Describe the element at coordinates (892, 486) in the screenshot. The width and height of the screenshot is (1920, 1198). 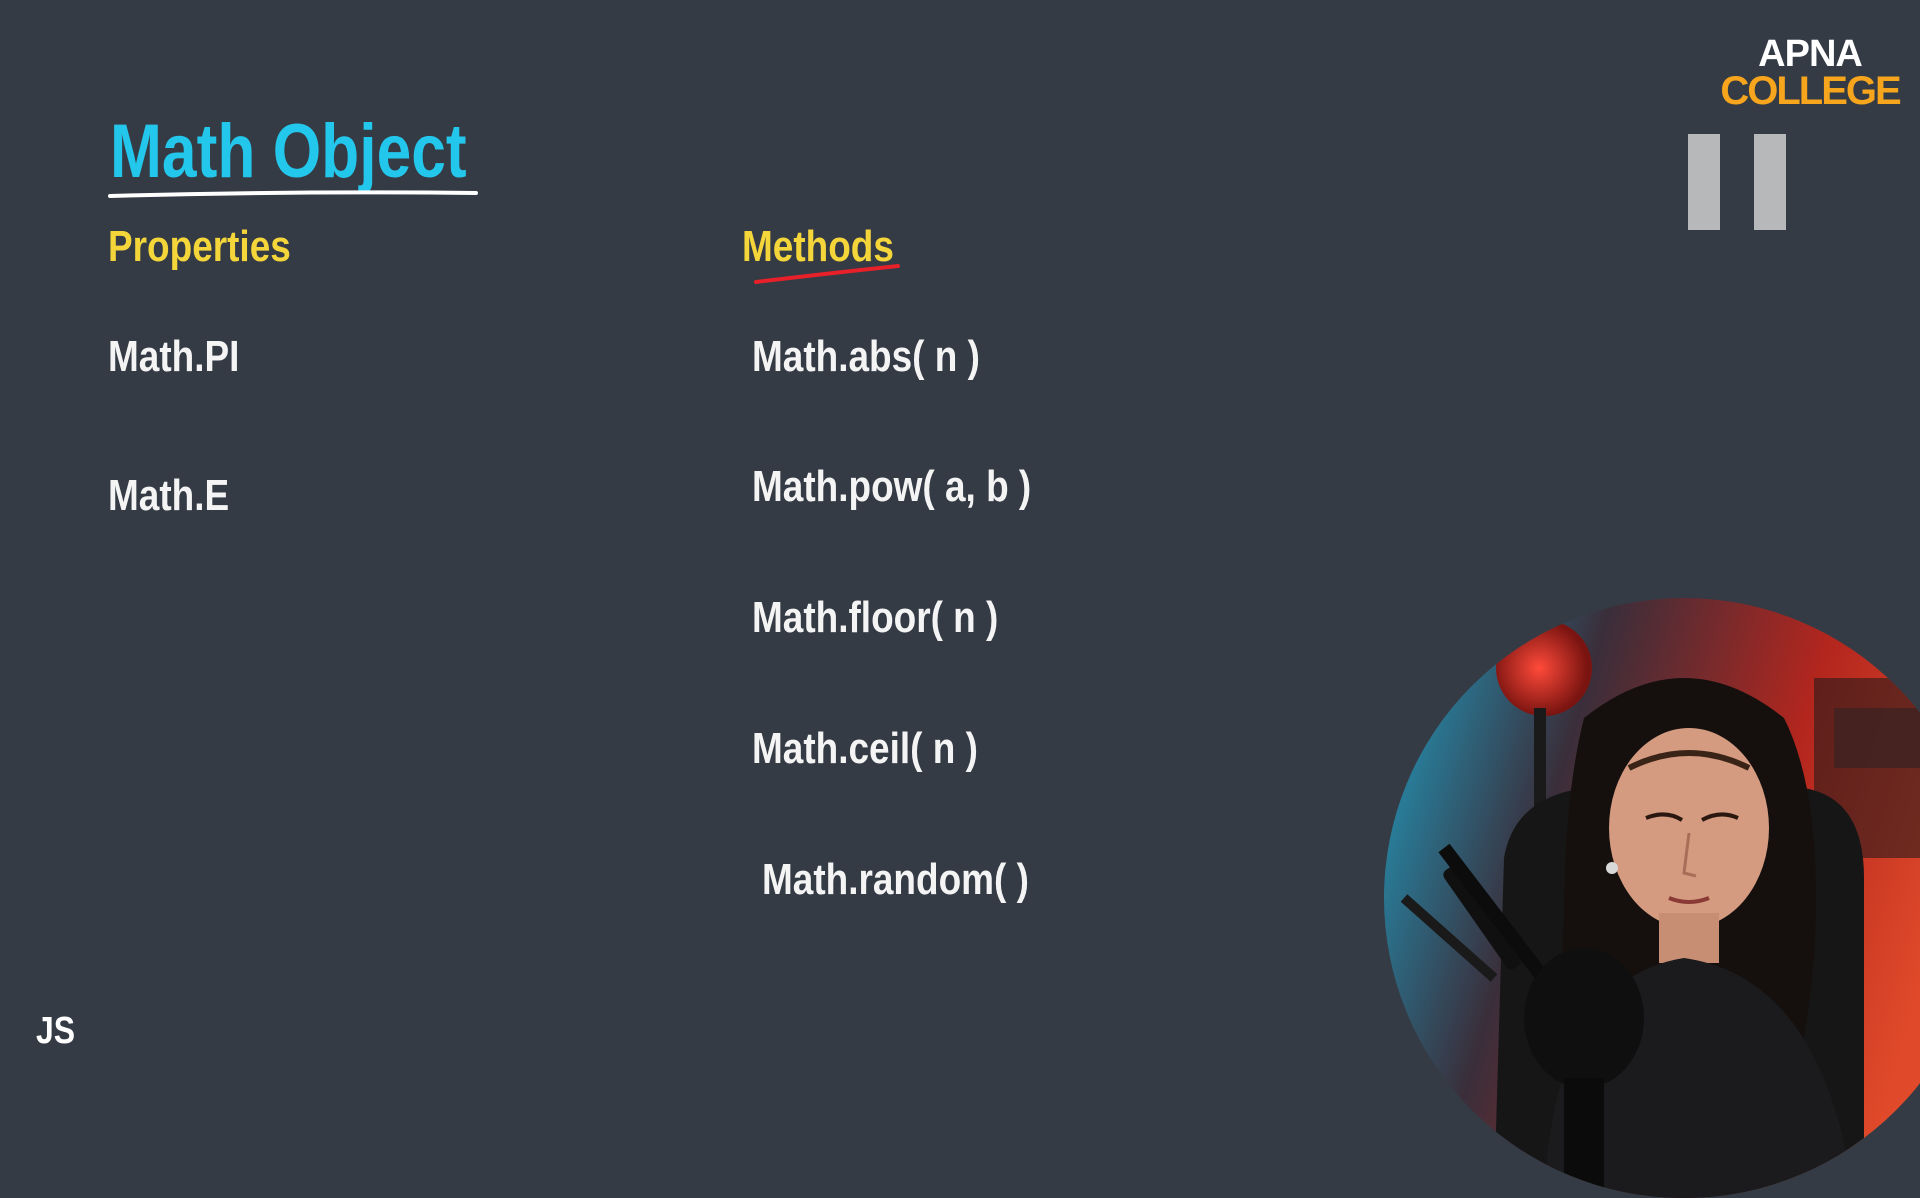
I see `method-item-pow: Math.pow( a, b )` at that location.